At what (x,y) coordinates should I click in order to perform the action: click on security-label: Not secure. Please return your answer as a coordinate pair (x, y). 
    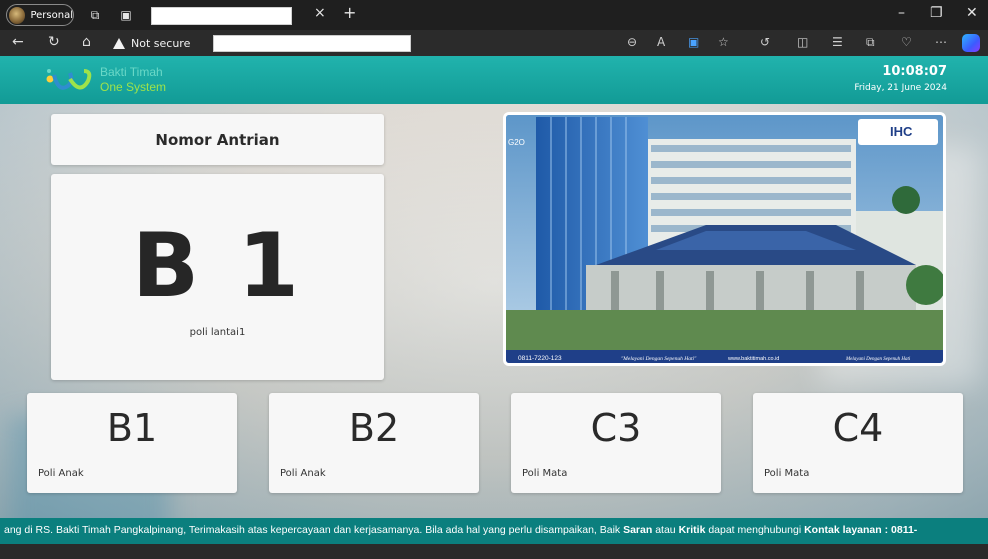
    Looking at the image, I should click on (161, 43).